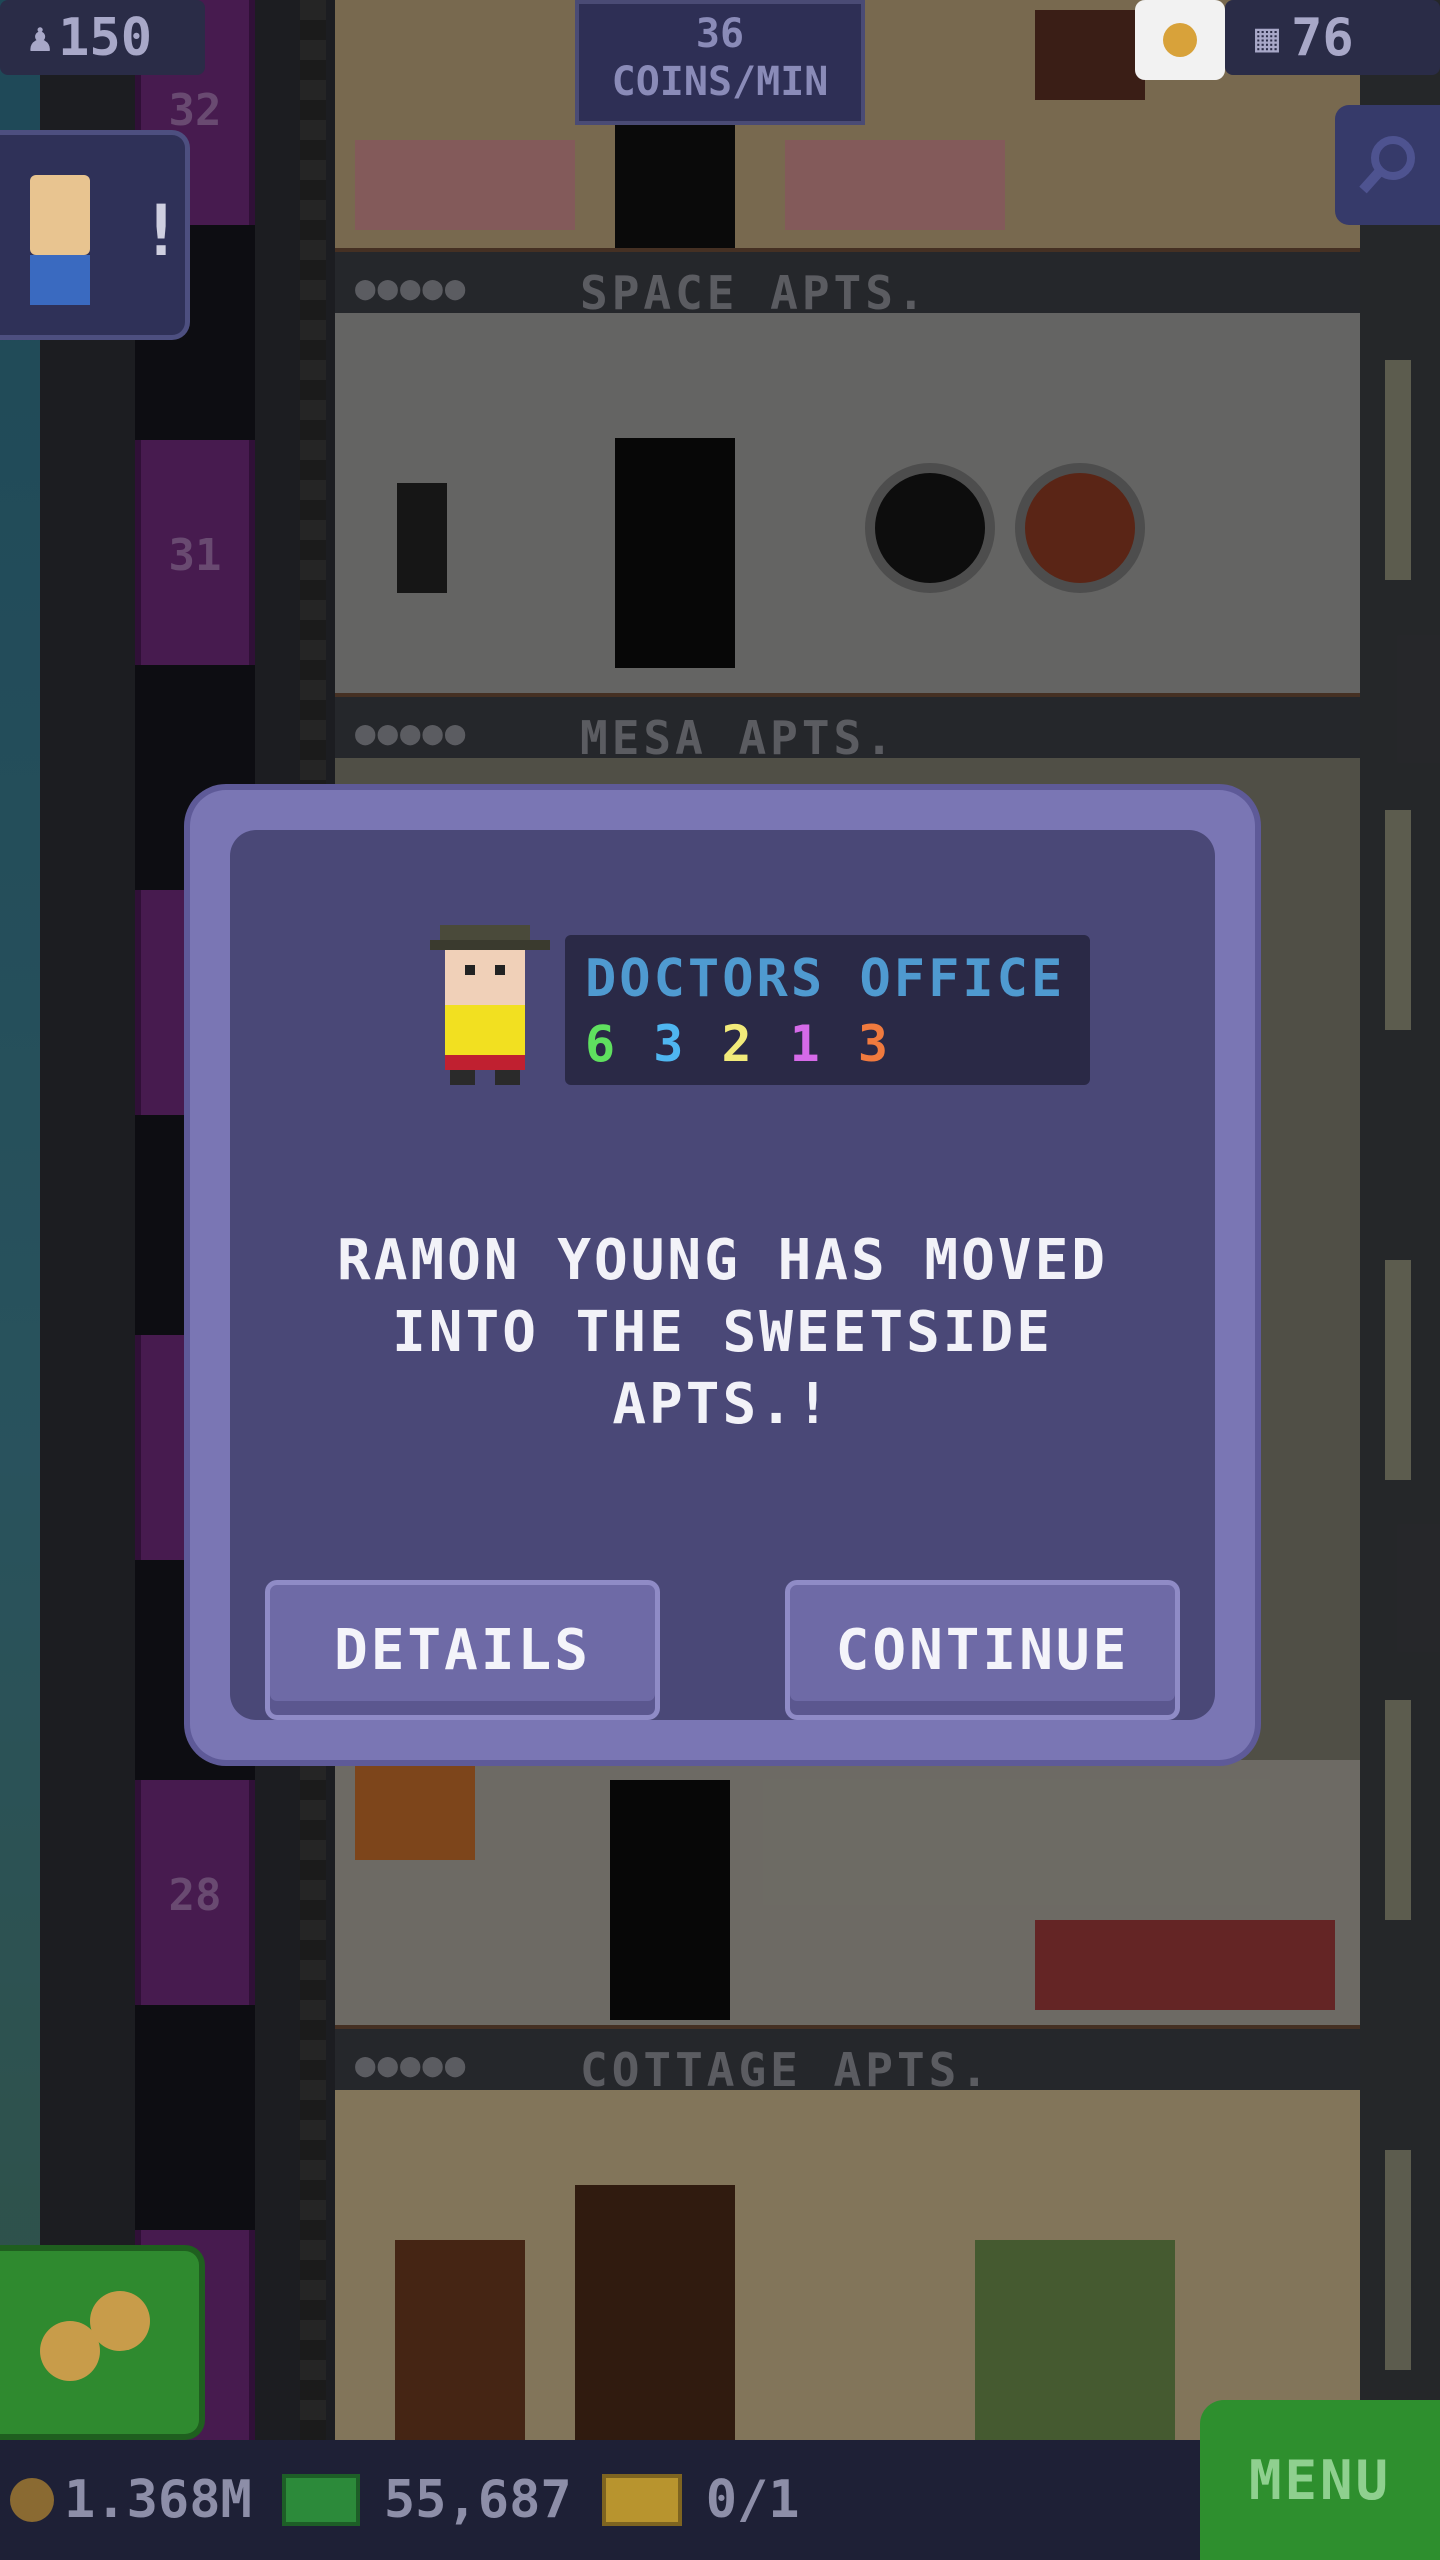 This screenshot has width=1440, height=2560. I want to click on bux-value: 55,687, so click(477, 2500).